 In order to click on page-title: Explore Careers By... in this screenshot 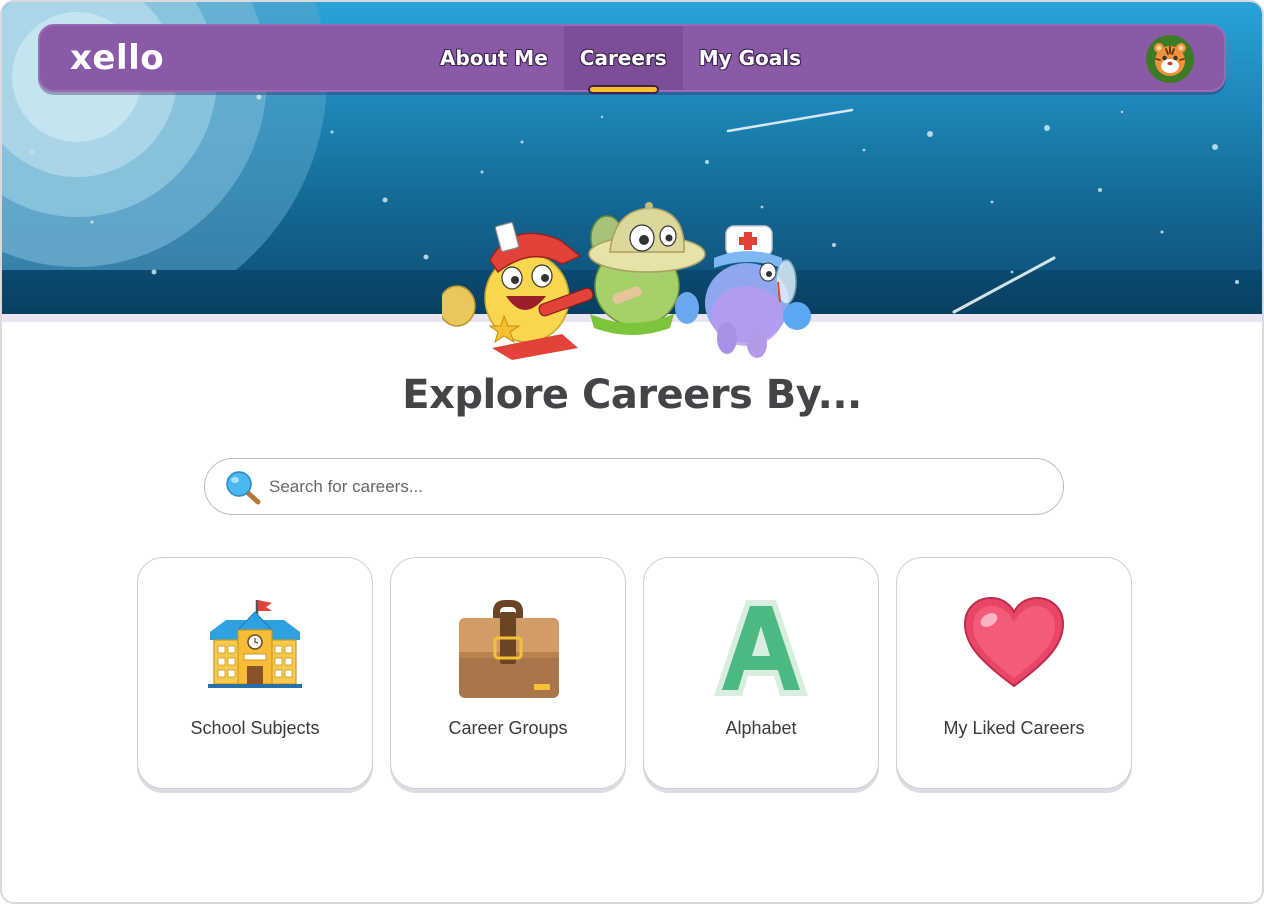, I will do `click(632, 395)`.